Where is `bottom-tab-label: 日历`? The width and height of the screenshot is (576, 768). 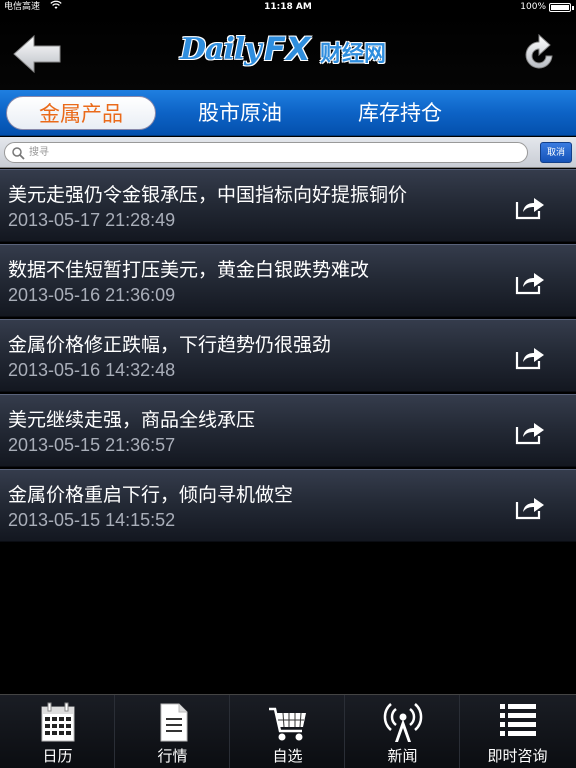 bottom-tab-label: 日历 is located at coordinates (57, 756).